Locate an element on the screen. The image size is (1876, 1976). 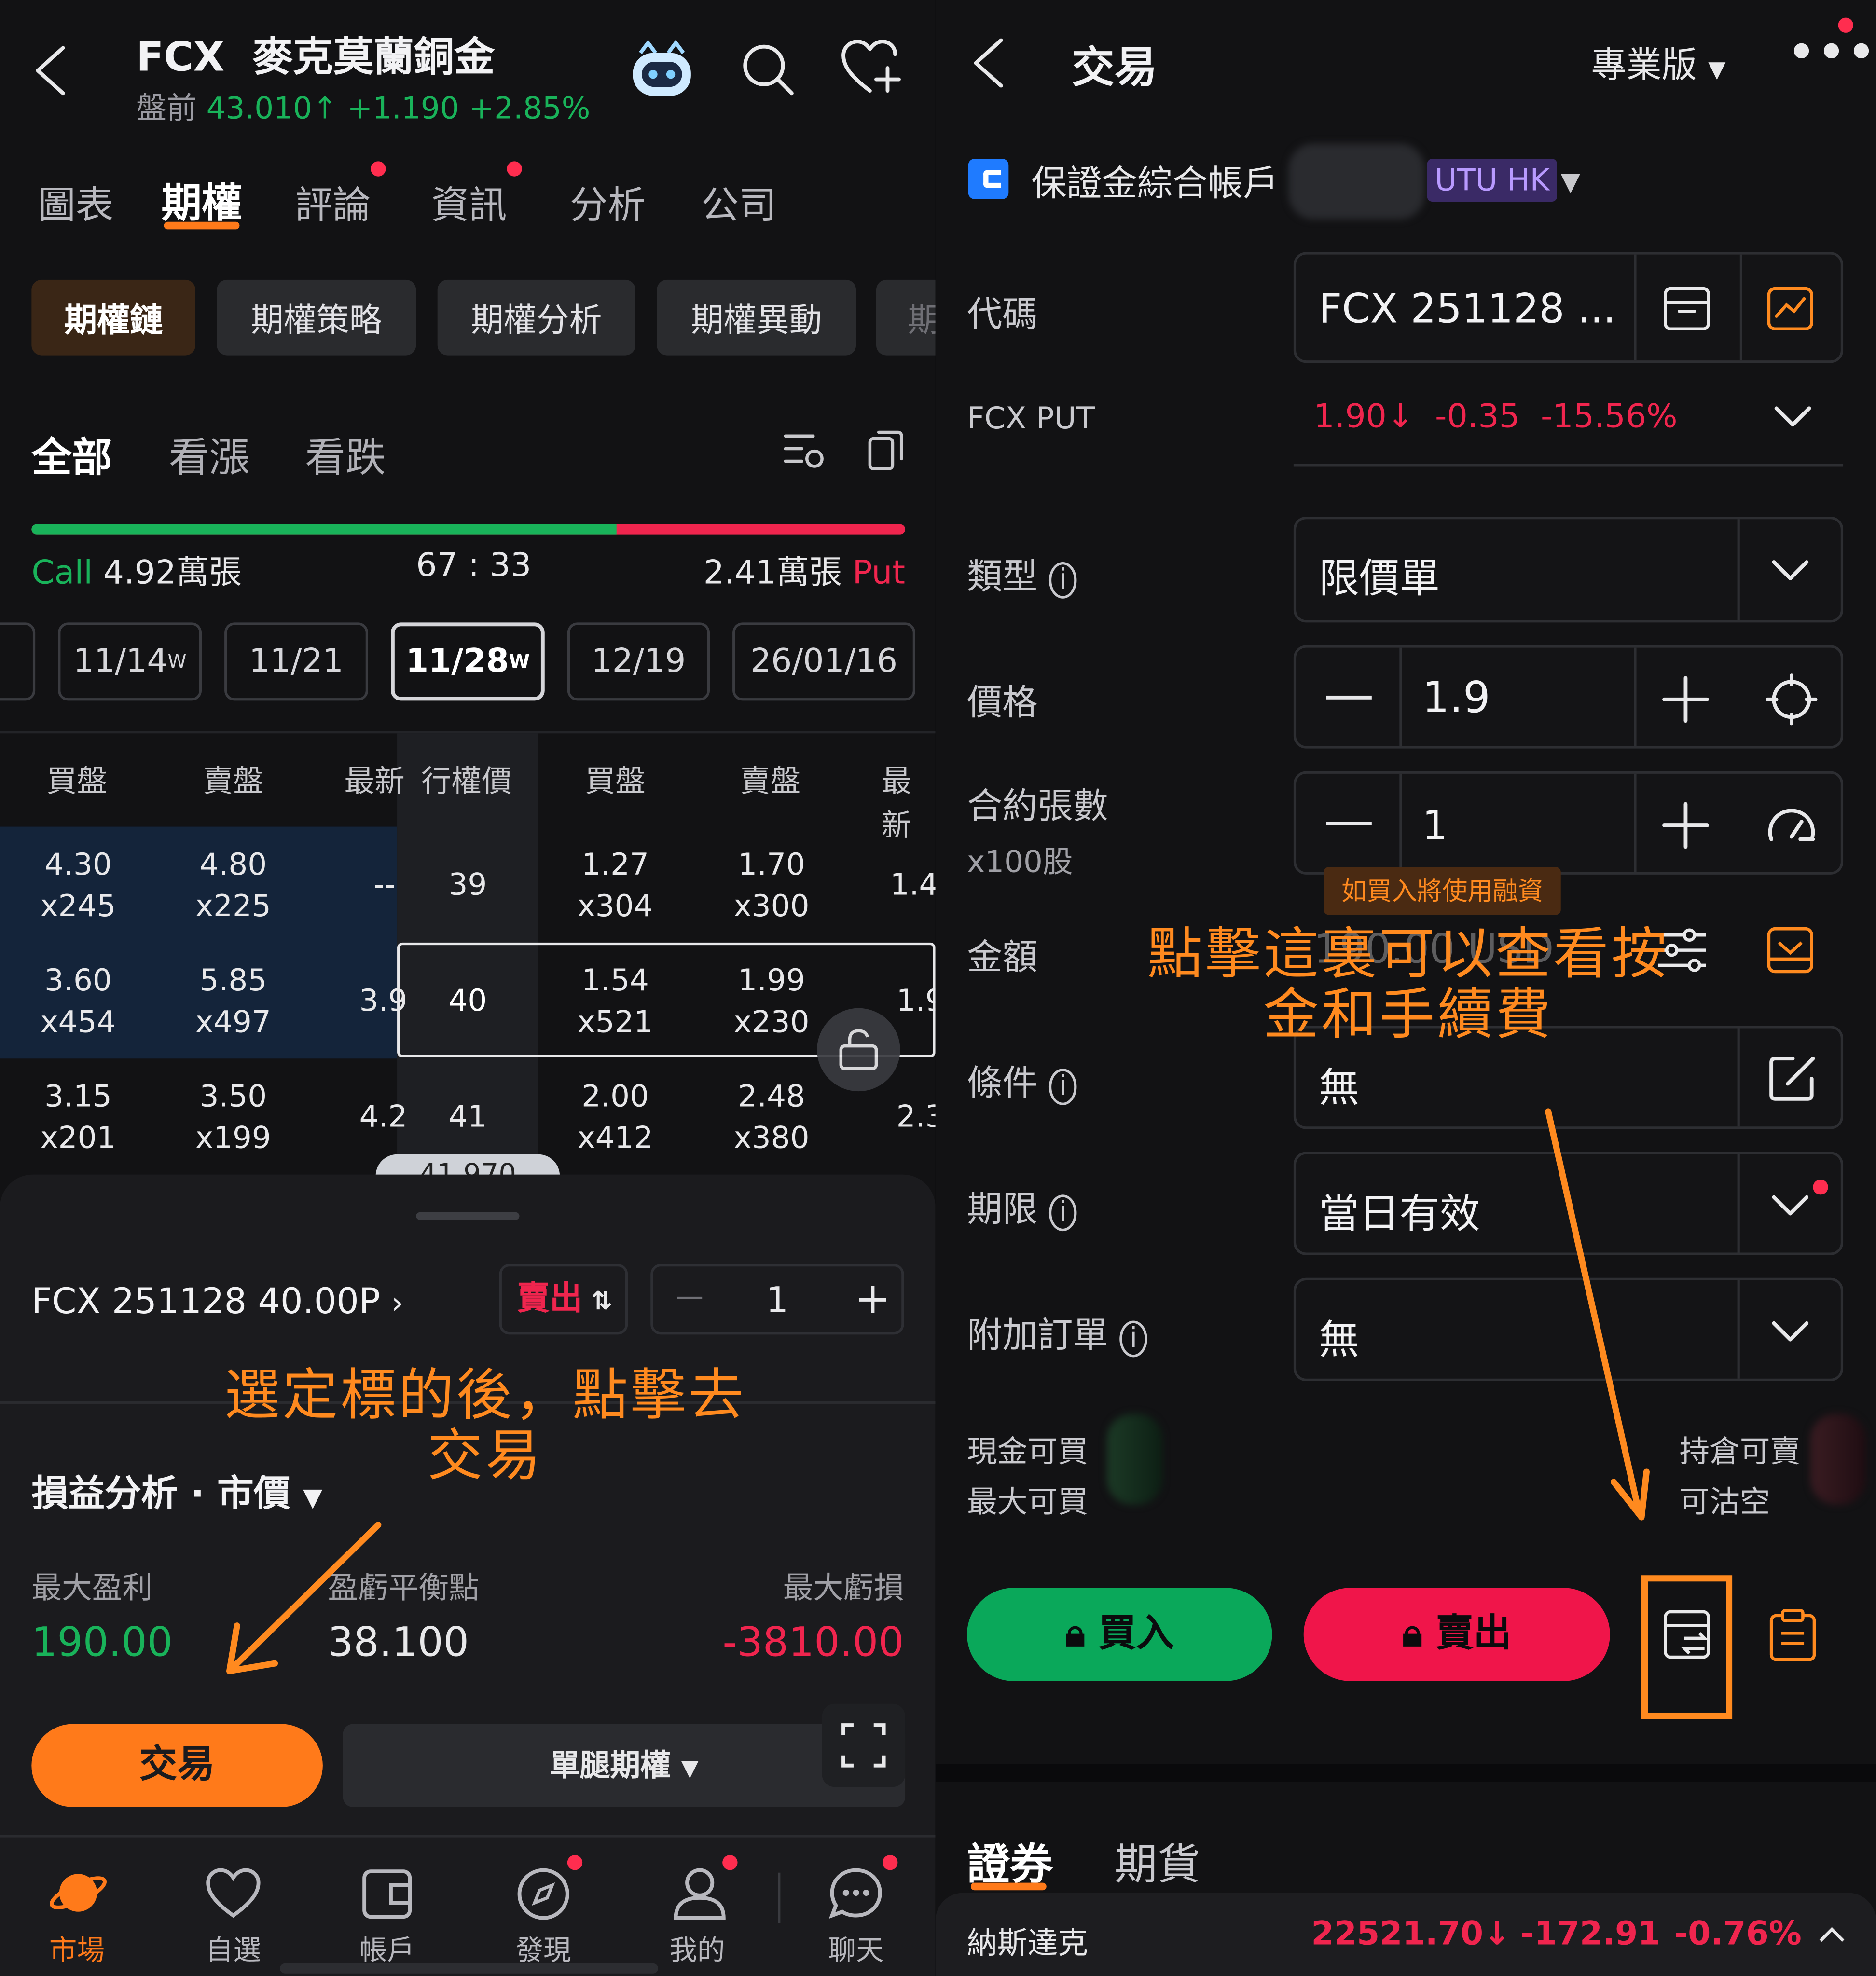
put-last: 1.9 is located at coordinates (916, 1000).